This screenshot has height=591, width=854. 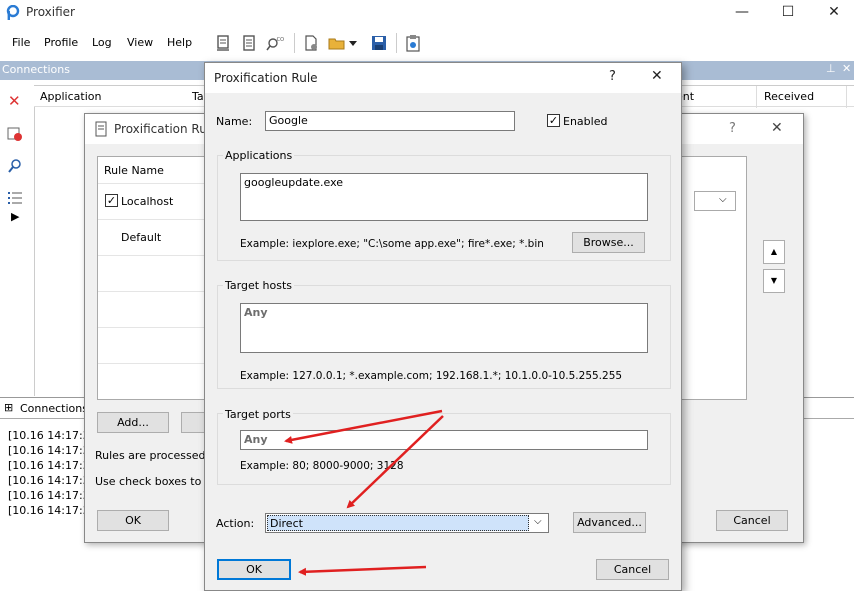 What do you see at coordinates (15, 216) in the screenshot?
I see `expand-arrow-icon: ▶` at bounding box center [15, 216].